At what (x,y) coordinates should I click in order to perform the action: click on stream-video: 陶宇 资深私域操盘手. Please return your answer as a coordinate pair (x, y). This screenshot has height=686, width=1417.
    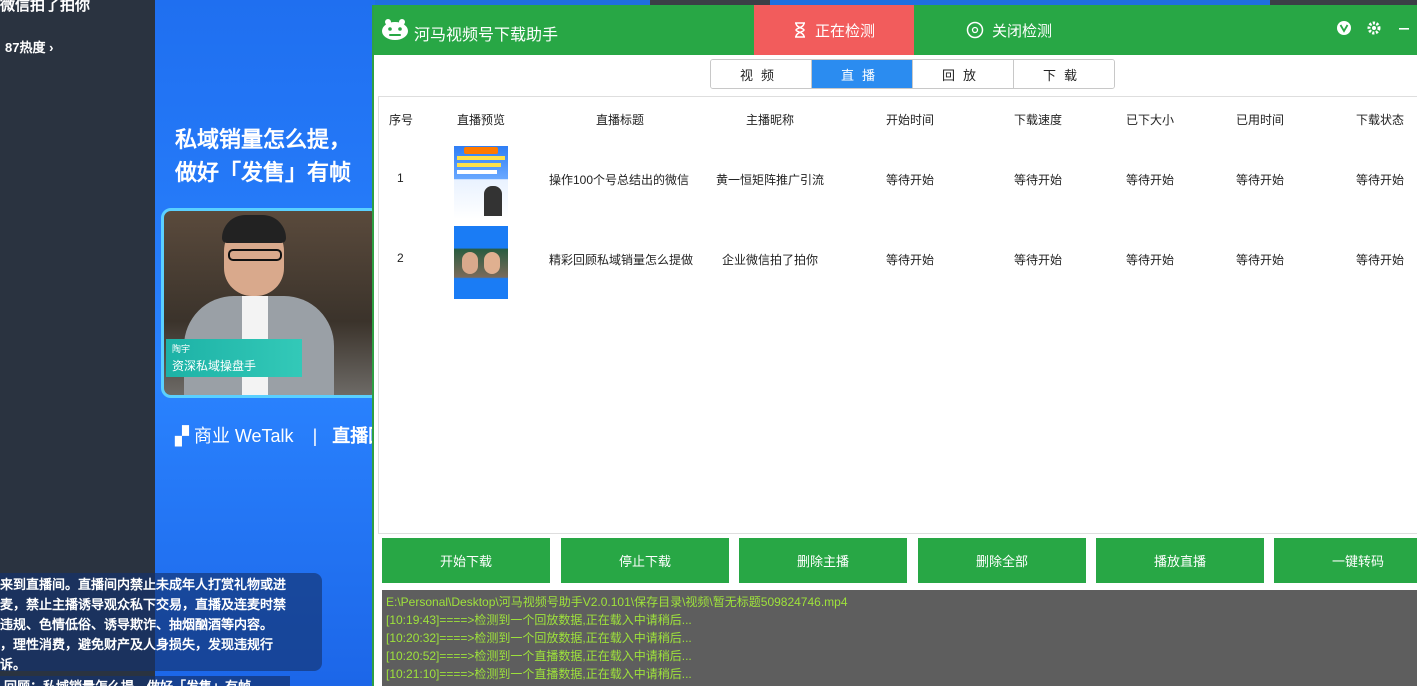
    Looking at the image, I should click on (268, 303).